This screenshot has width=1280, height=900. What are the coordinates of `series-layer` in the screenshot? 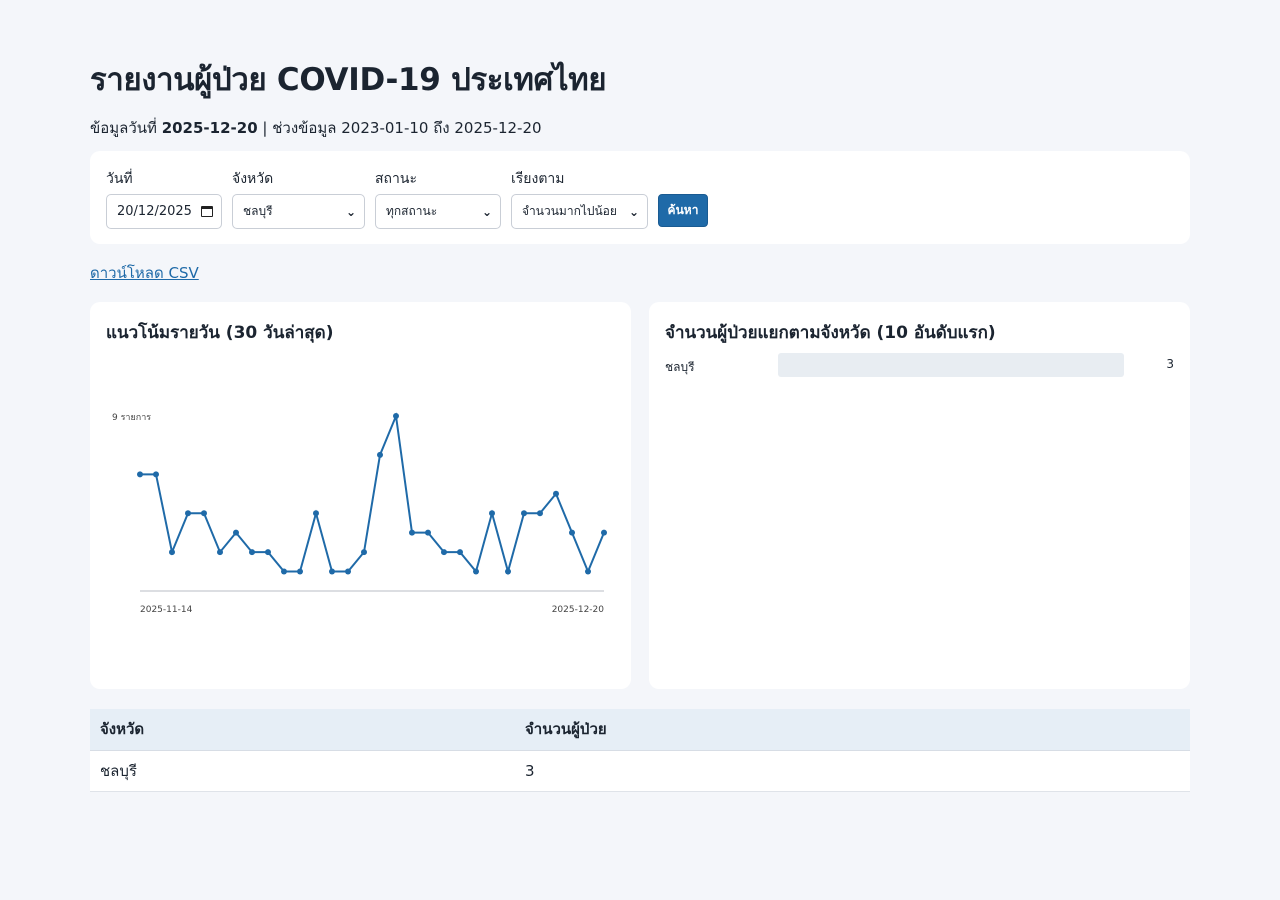 It's located at (372, 494).